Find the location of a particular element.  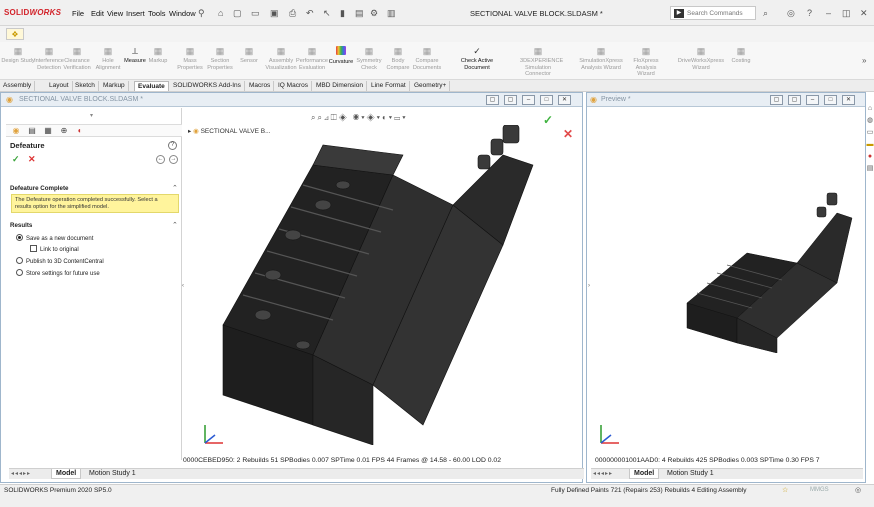

cascade-icon: ▢ is located at coordinates (510, 100).